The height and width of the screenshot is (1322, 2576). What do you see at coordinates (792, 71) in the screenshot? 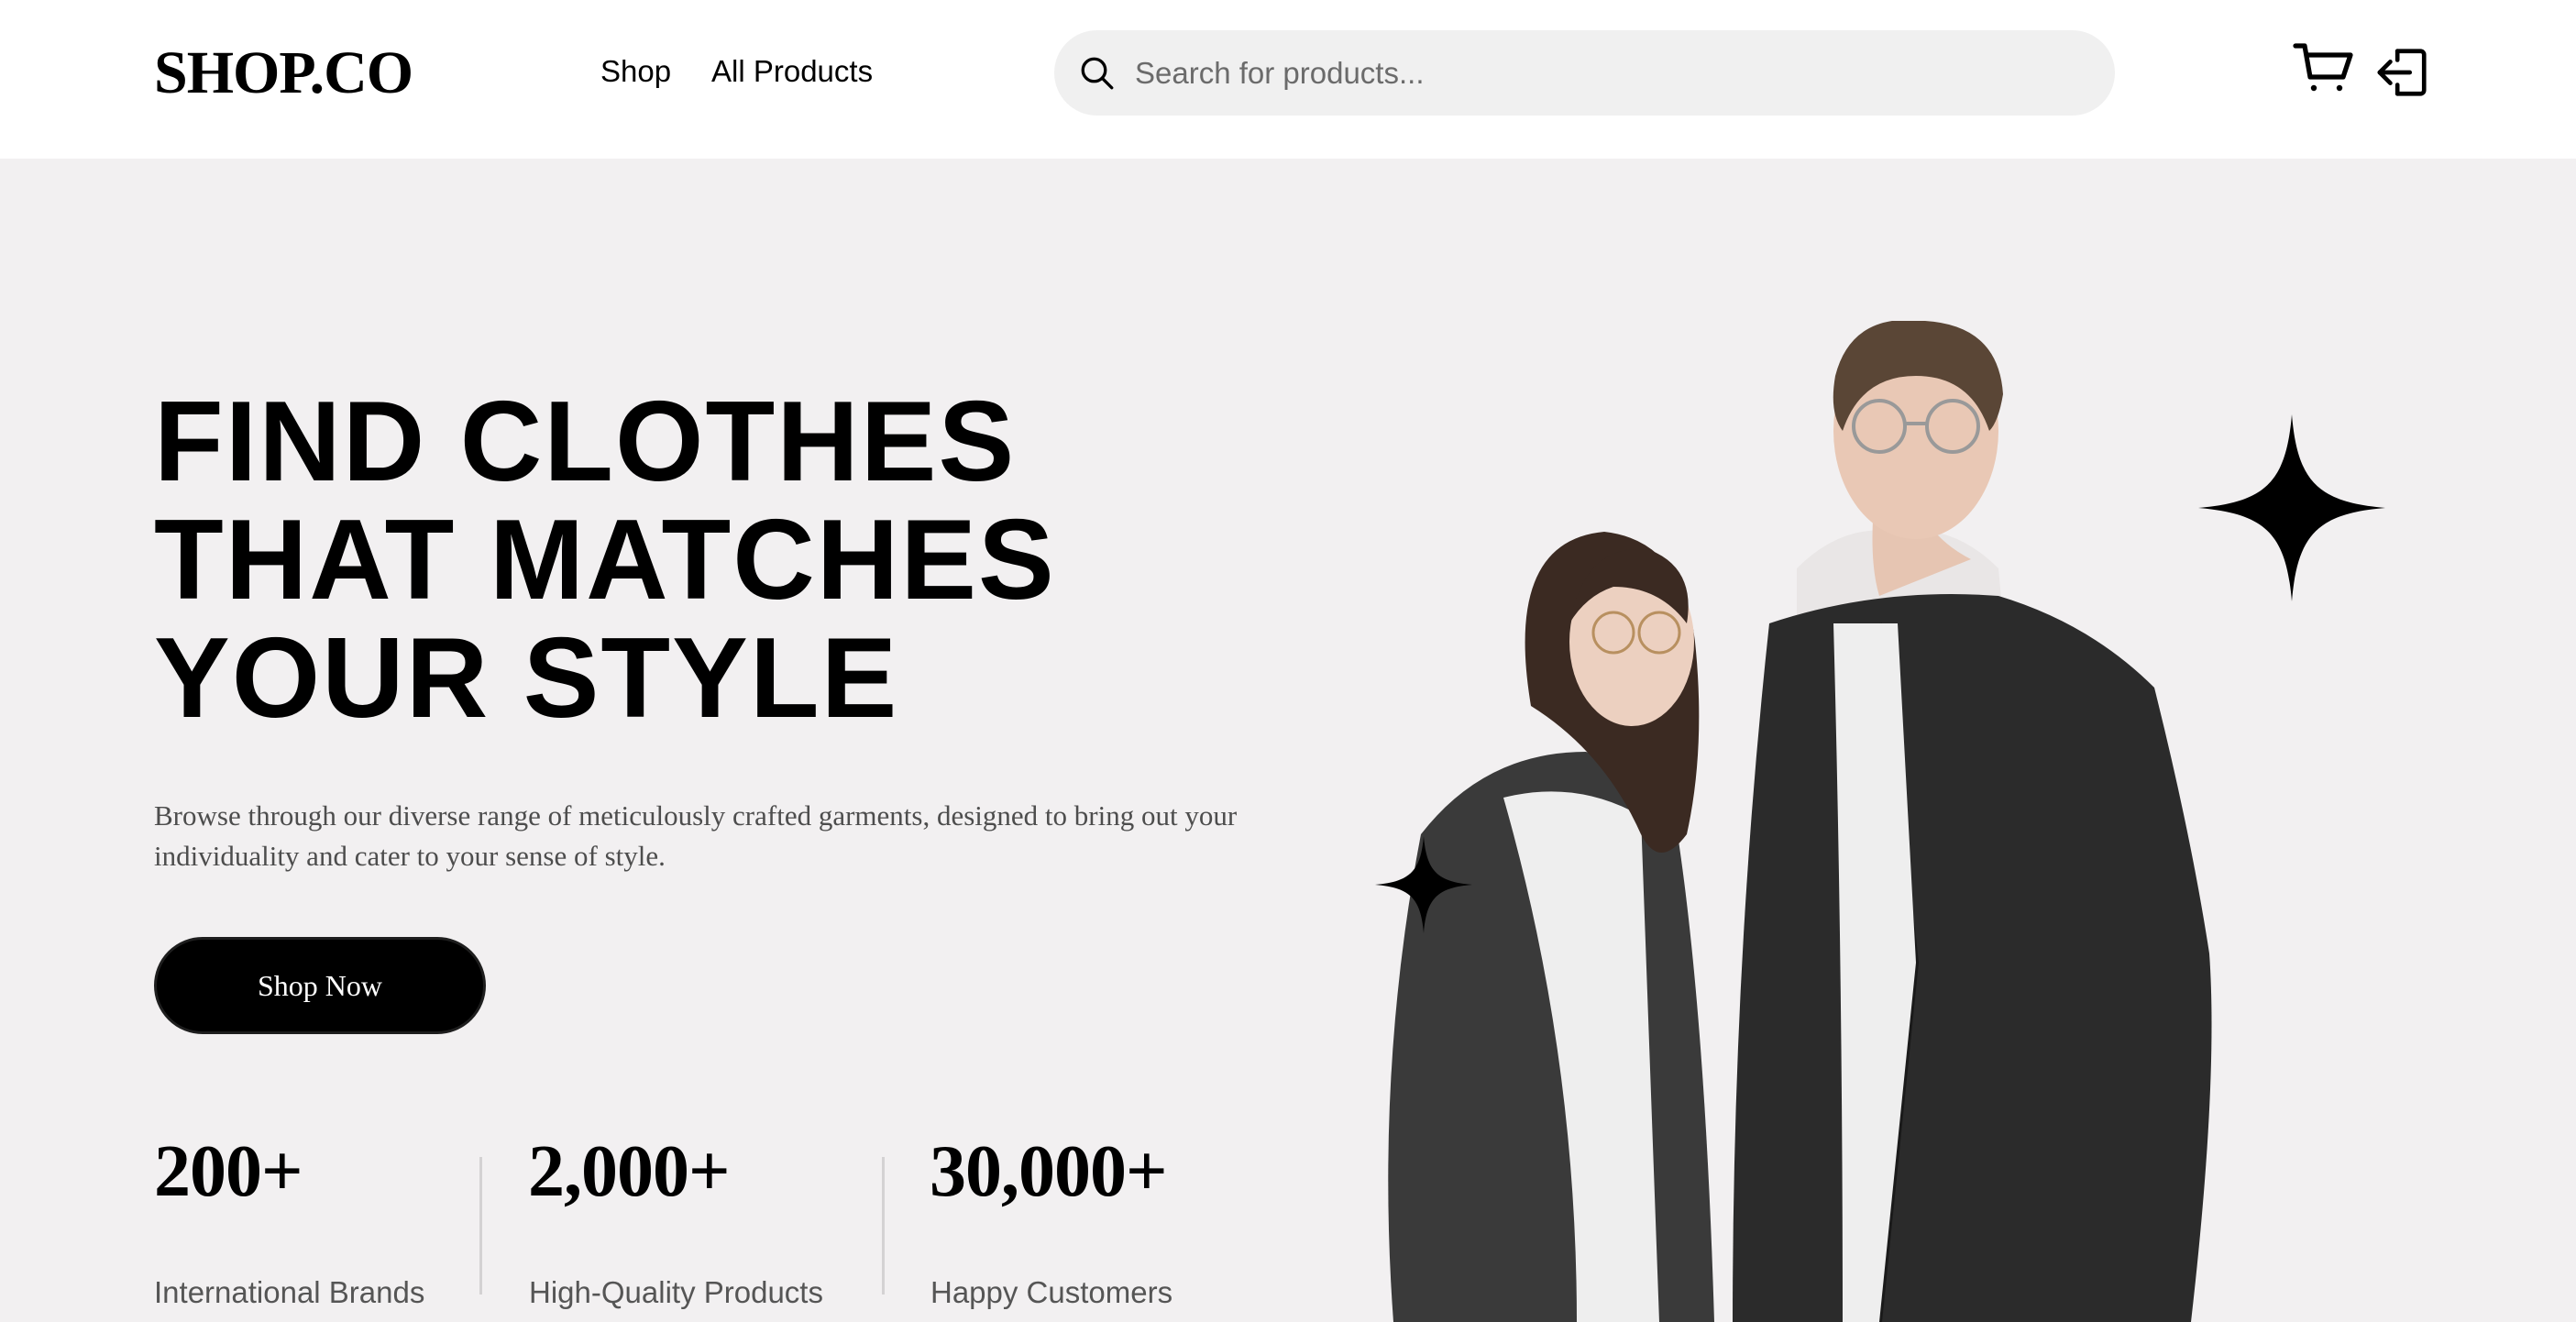
I see `nav-link-all-products: All Products` at bounding box center [792, 71].